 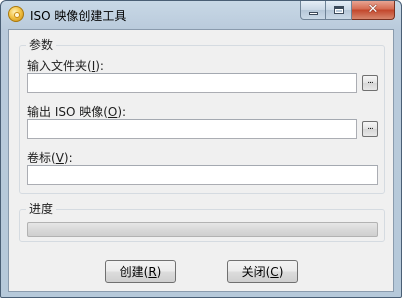 What do you see at coordinates (77, 112) in the screenshot?
I see `output-iso-label: 输出 ISO 映像(O):` at bounding box center [77, 112].